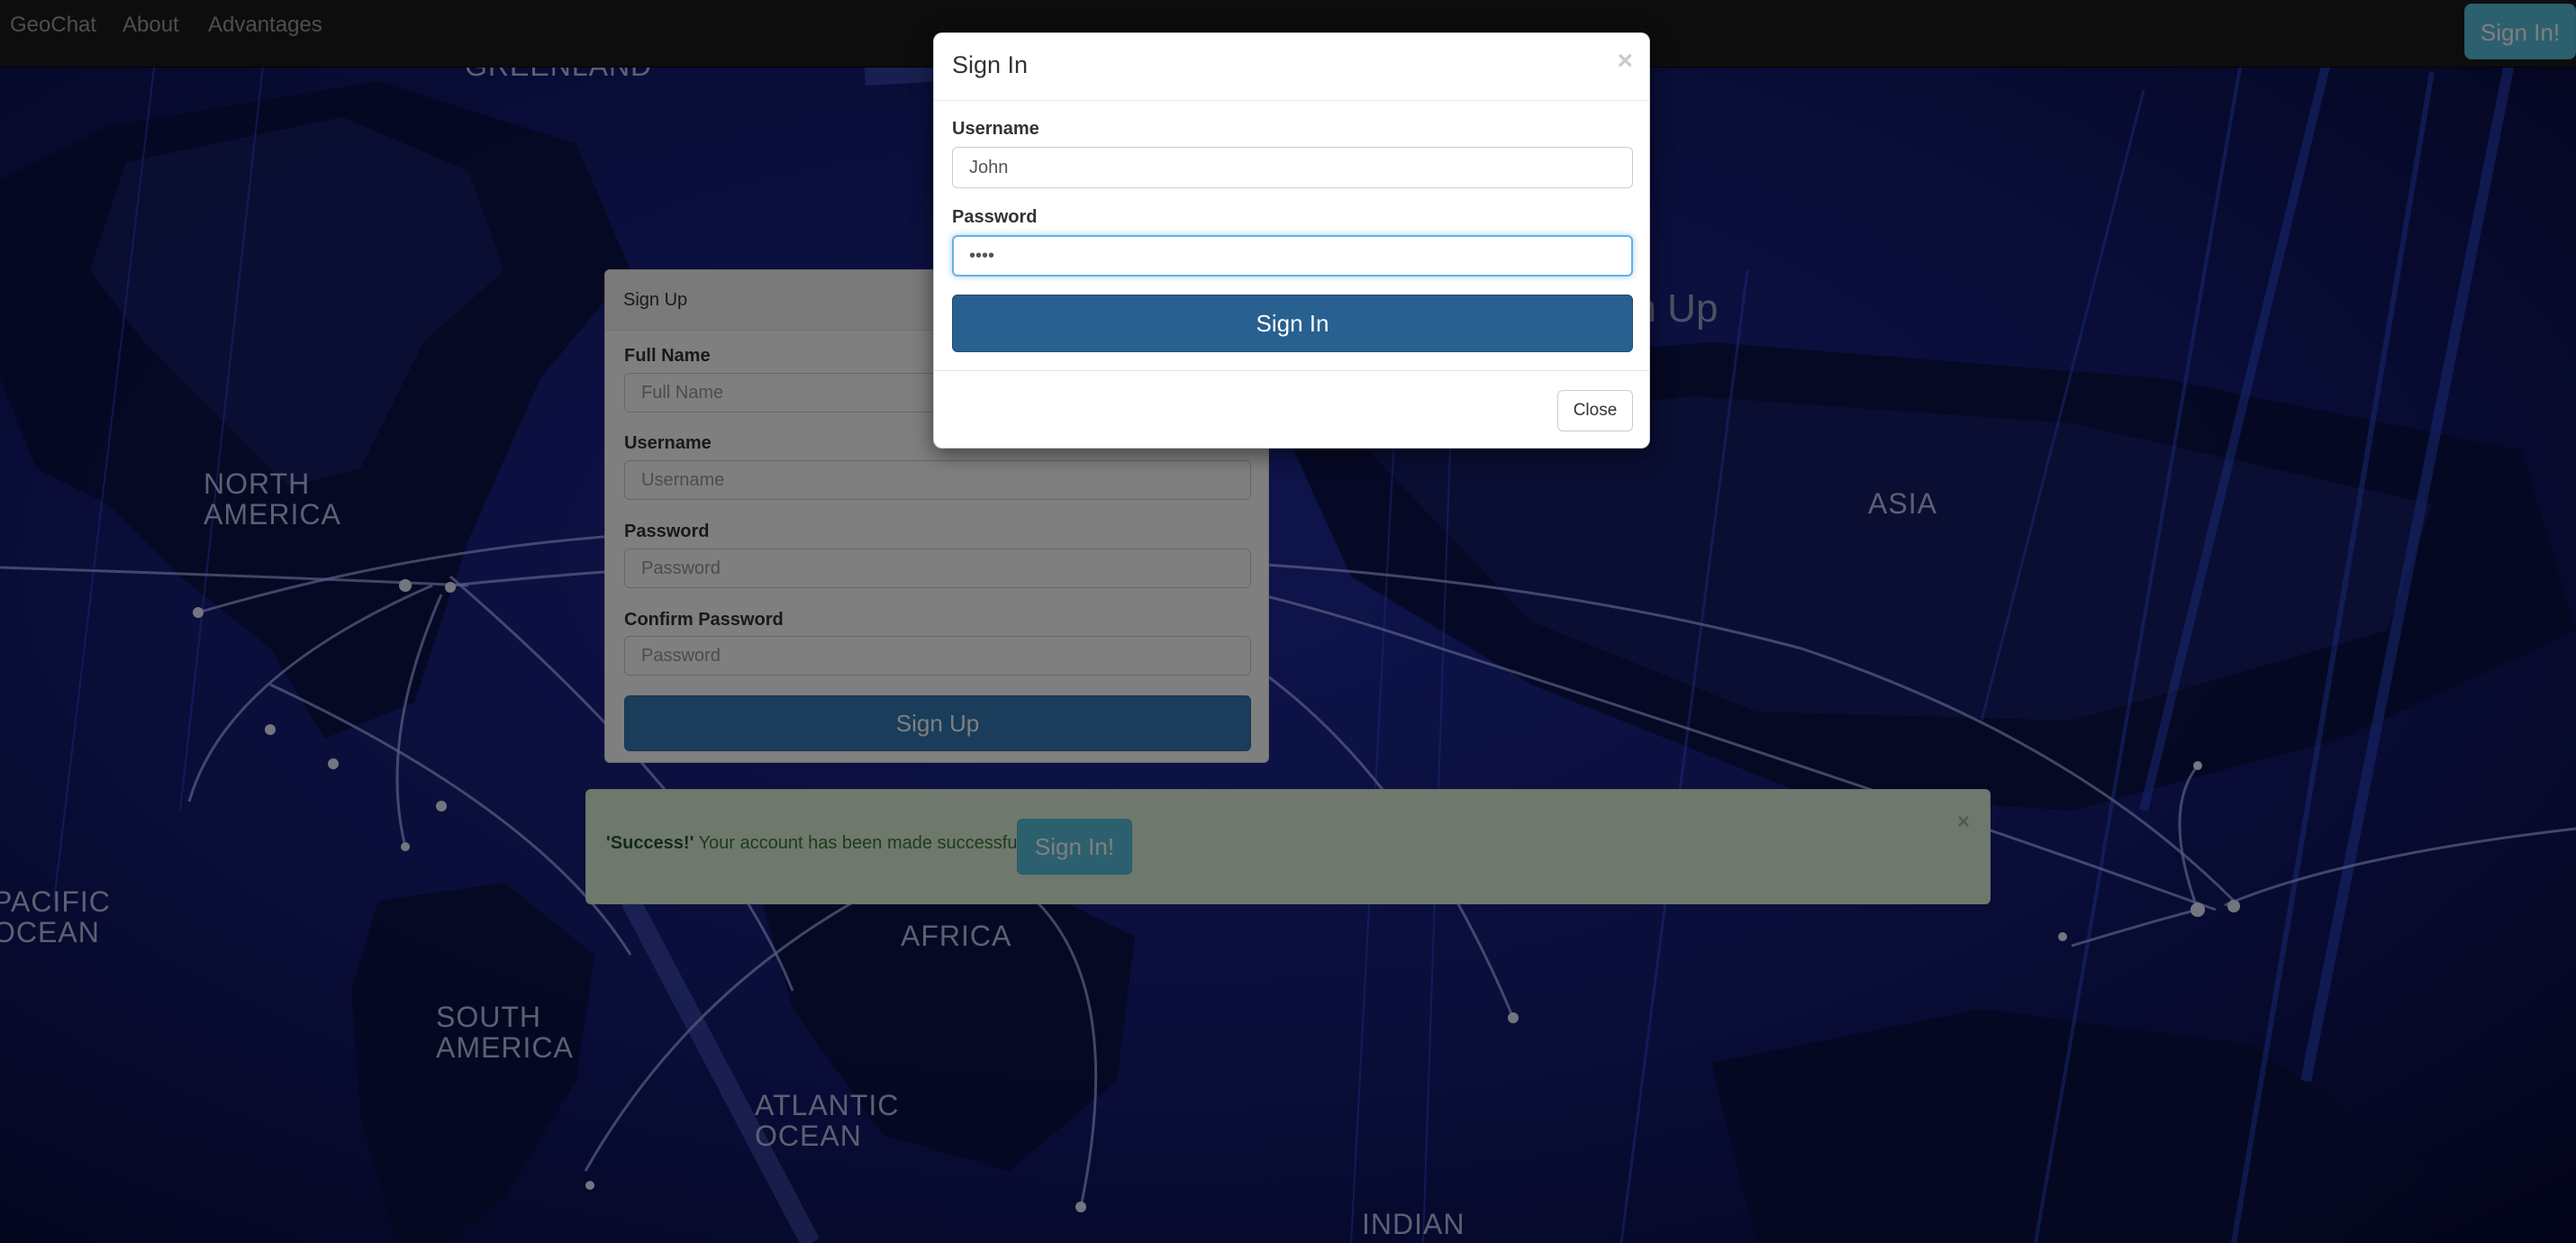 This screenshot has height=1243, width=2576. What do you see at coordinates (995, 217) in the screenshot?
I see `password-label: Password` at bounding box center [995, 217].